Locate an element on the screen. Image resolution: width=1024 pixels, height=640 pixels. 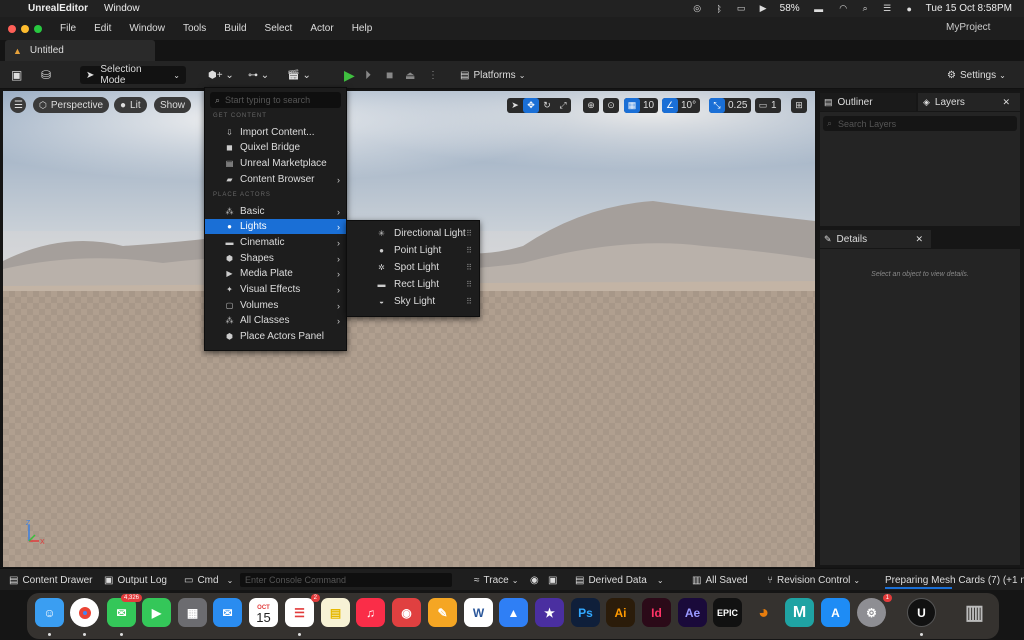
tab-layers: ◈ Layers ✕ is located at coordinates (969, 102).